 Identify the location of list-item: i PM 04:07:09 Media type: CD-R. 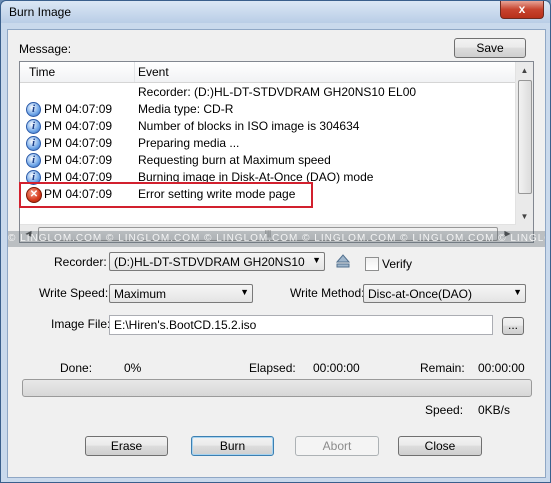
(268, 109).